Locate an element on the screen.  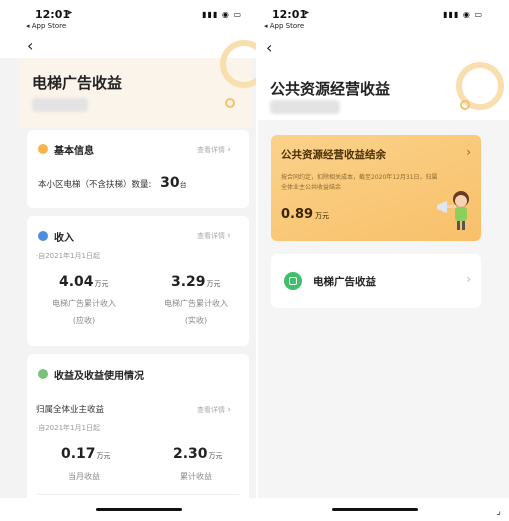
receivable-label-sub: (应收) is located at coordinates (84, 320).